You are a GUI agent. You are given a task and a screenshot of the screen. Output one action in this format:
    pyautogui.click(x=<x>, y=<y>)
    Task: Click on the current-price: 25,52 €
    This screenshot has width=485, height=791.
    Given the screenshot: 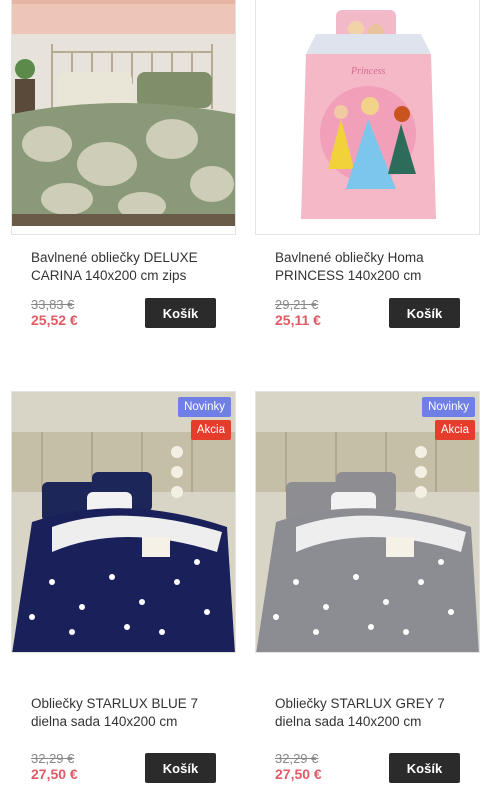 What is the action you would take?
    pyautogui.click(x=54, y=320)
    